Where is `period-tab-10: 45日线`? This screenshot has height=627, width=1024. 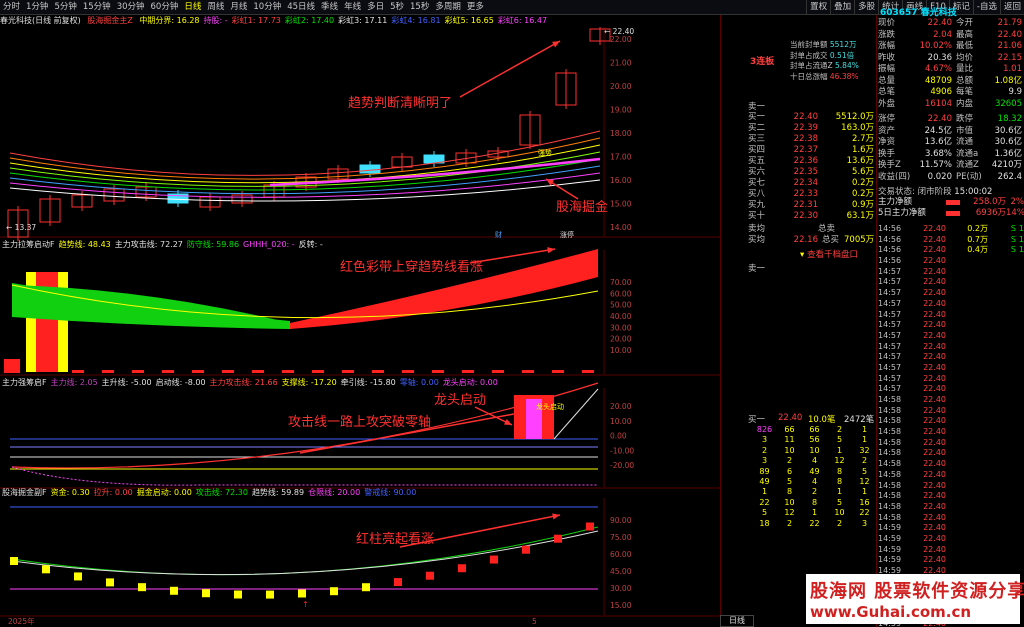 period-tab-10: 45日线 is located at coordinates (301, 7).